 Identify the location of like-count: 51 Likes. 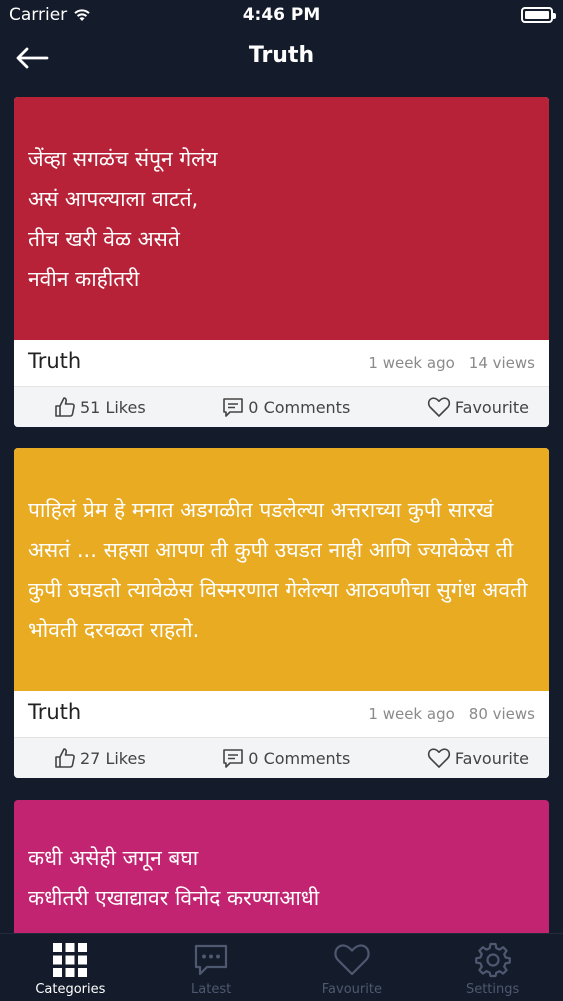
(113, 407).